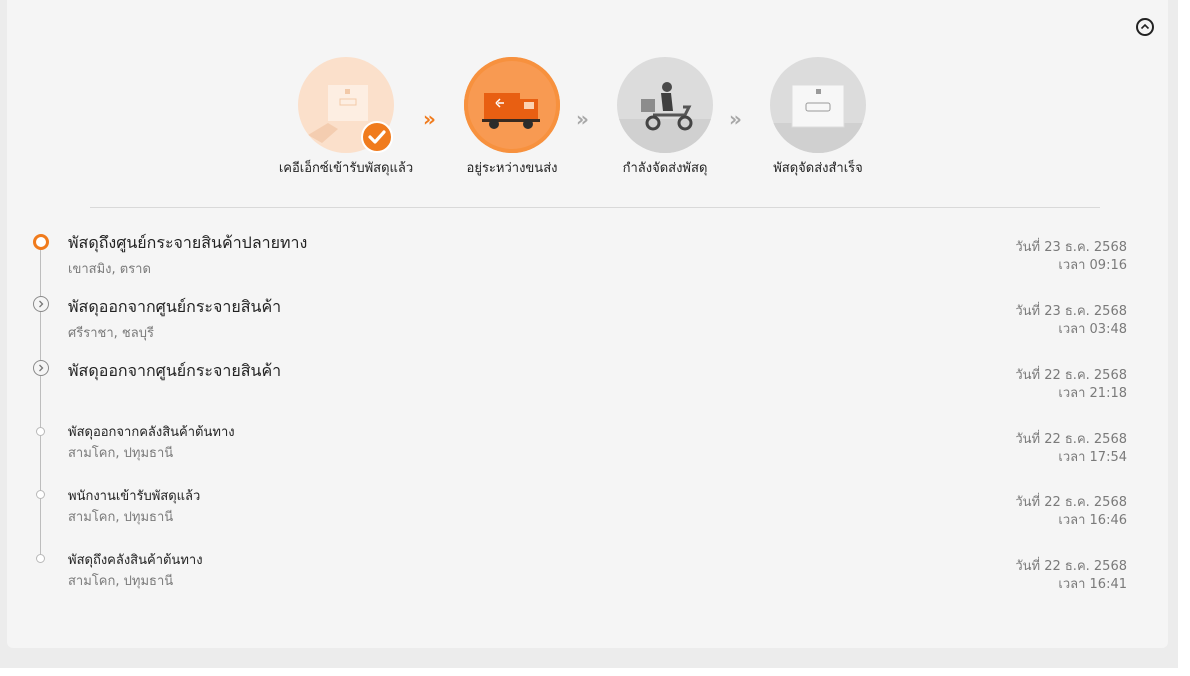 The height and width of the screenshot is (676, 1190). I want to click on event-title: พัสดุออกจากคลังสินค้าต้นทาง, so click(151, 432).